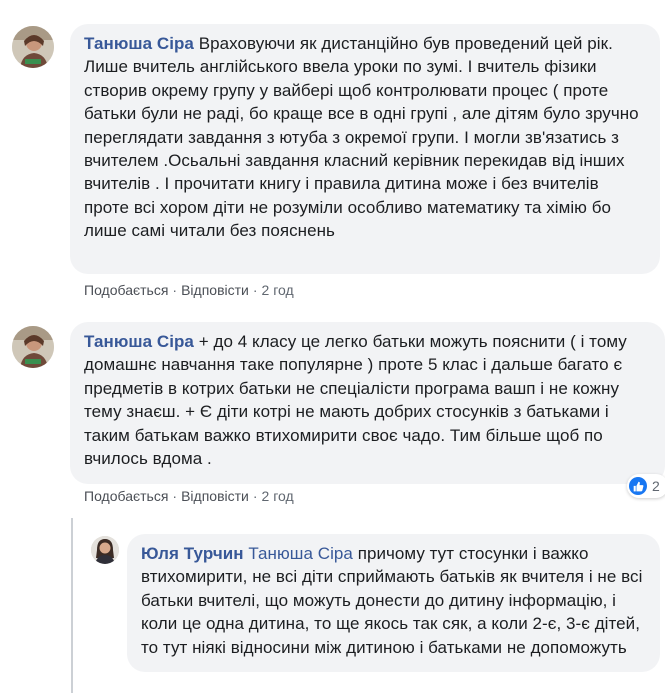  I want to click on reply-author: Юля Турчин, so click(192, 553).